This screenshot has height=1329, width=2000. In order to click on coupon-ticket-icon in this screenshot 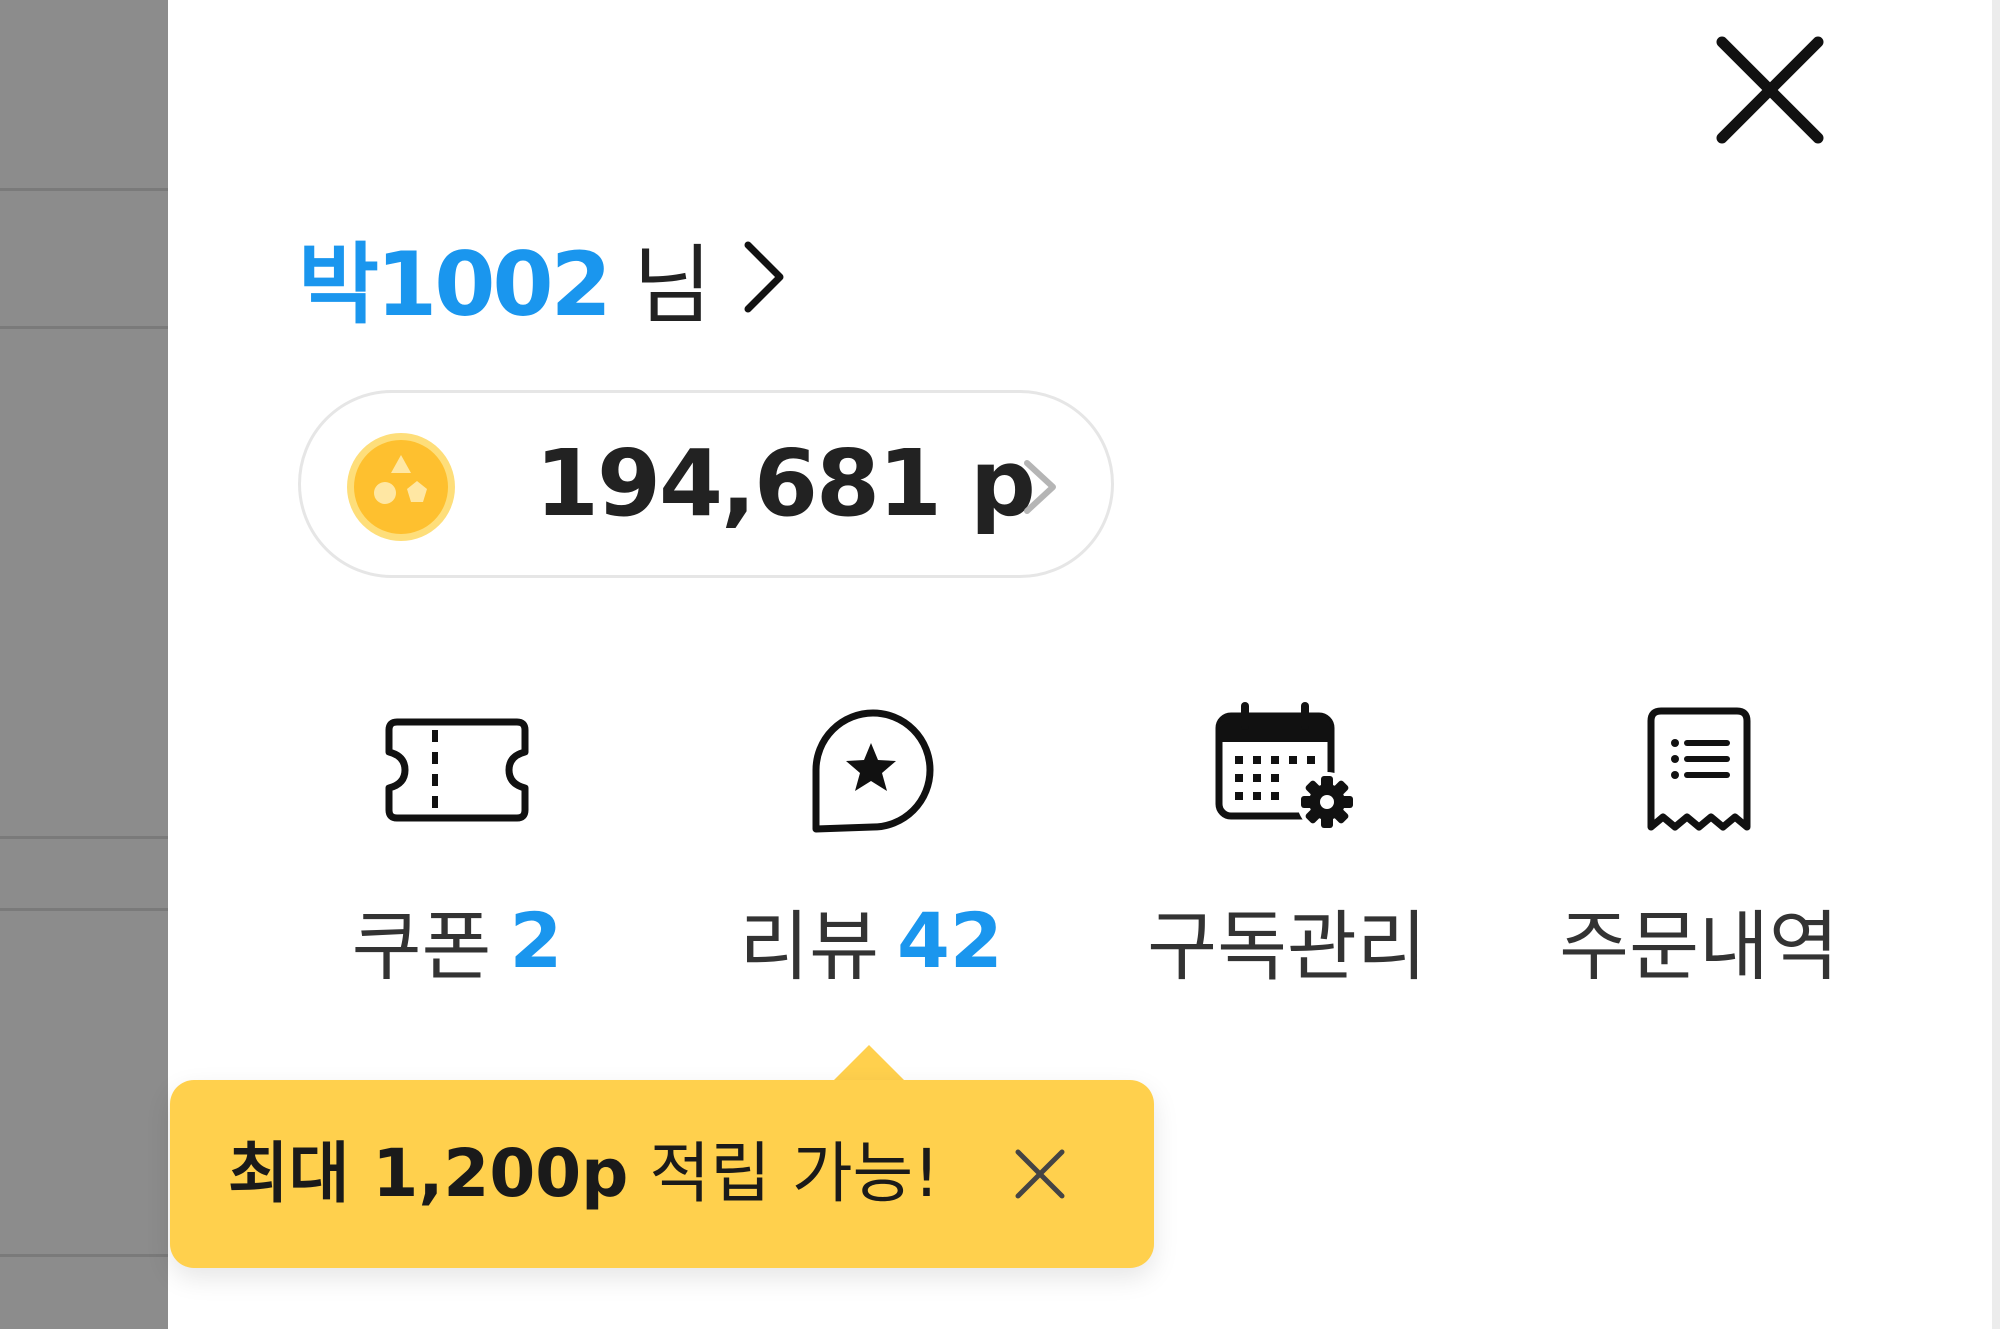, I will do `click(457, 770)`.